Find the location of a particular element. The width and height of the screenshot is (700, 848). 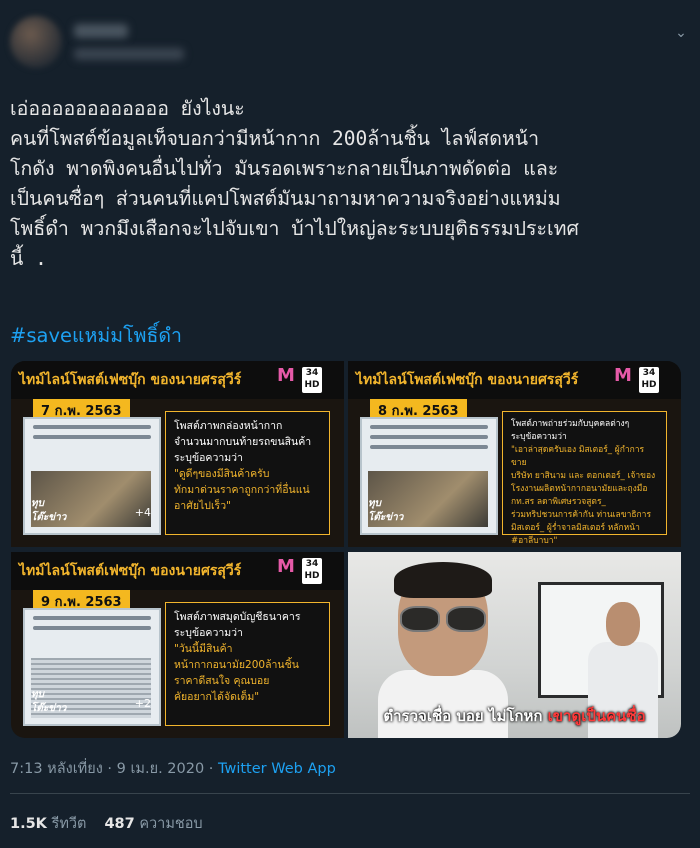

media-image-4: ตำรวจเชื่อ บอย ไม่โกหก เขาดูเป็นคนซื่อ is located at coordinates (514, 645).